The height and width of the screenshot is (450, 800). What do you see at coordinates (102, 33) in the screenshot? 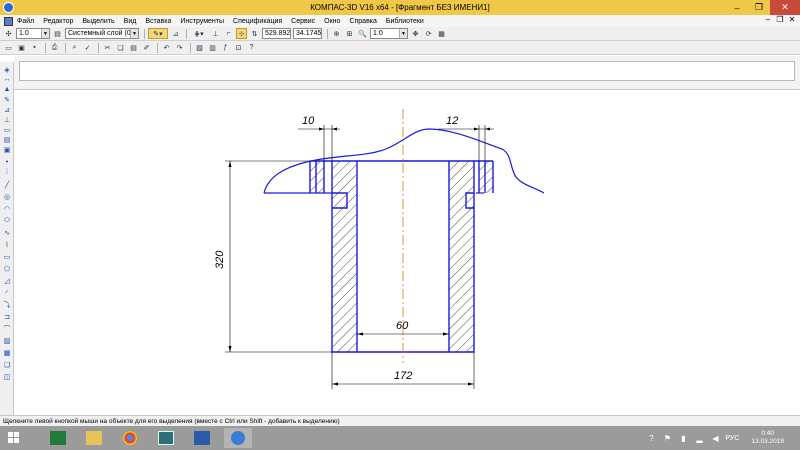
I see `layer-combo: Системный слой (0) ▼` at bounding box center [102, 33].